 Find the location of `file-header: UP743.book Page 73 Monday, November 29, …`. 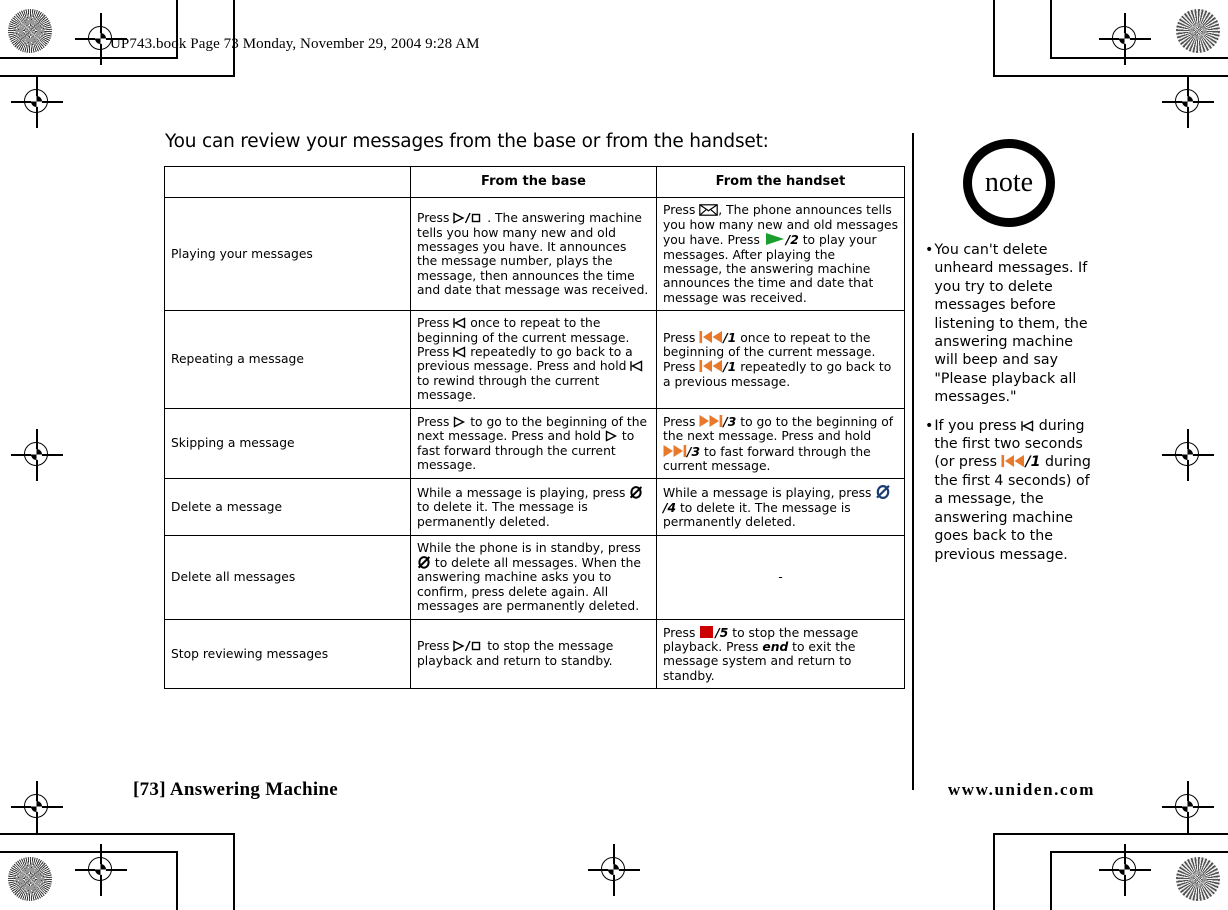

file-header: UP743.book Page 73 Monday, November 29, … is located at coordinates (295, 44).